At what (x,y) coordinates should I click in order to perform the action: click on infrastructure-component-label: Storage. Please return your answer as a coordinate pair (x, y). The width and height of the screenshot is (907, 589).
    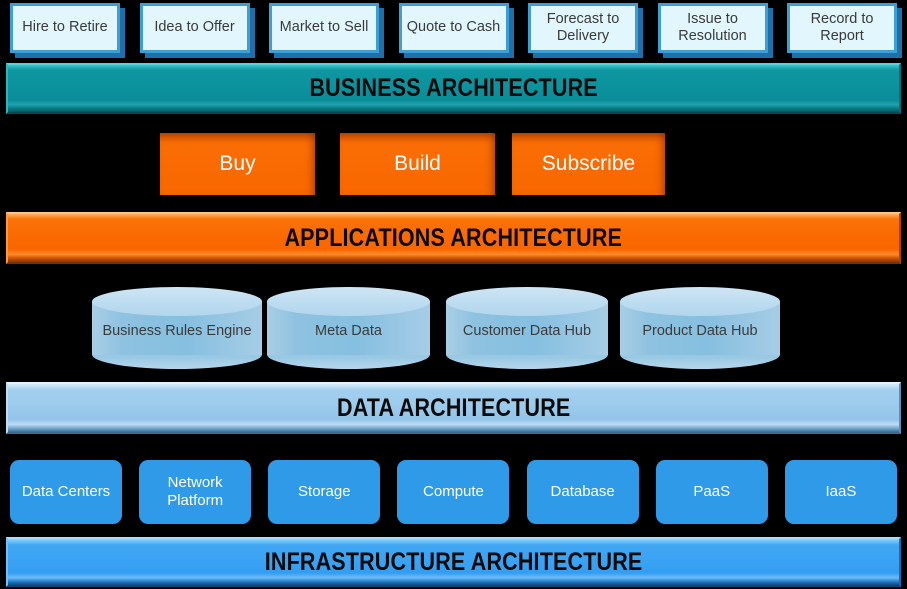
    Looking at the image, I should click on (324, 491).